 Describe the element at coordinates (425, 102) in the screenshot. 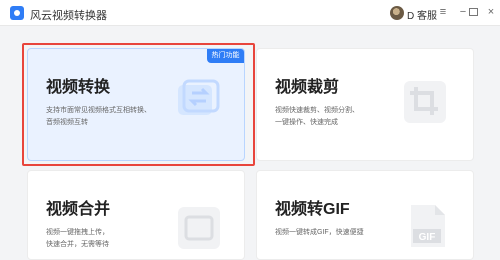

I see `crop-icon` at that location.